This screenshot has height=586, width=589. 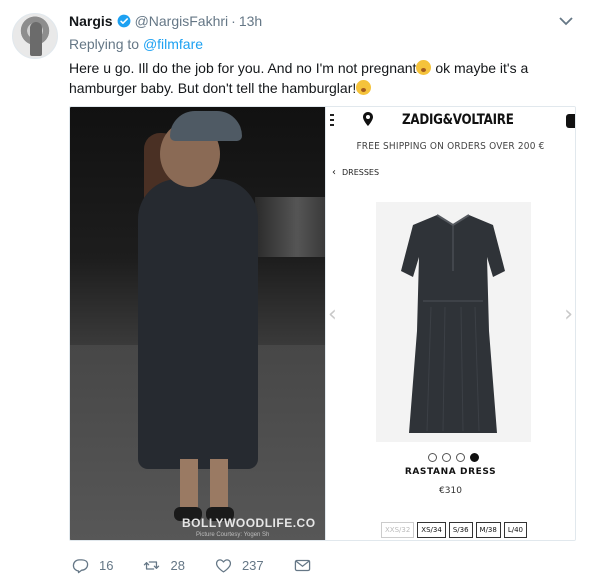 I want to click on photo-dress, so click(x=198, y=324).